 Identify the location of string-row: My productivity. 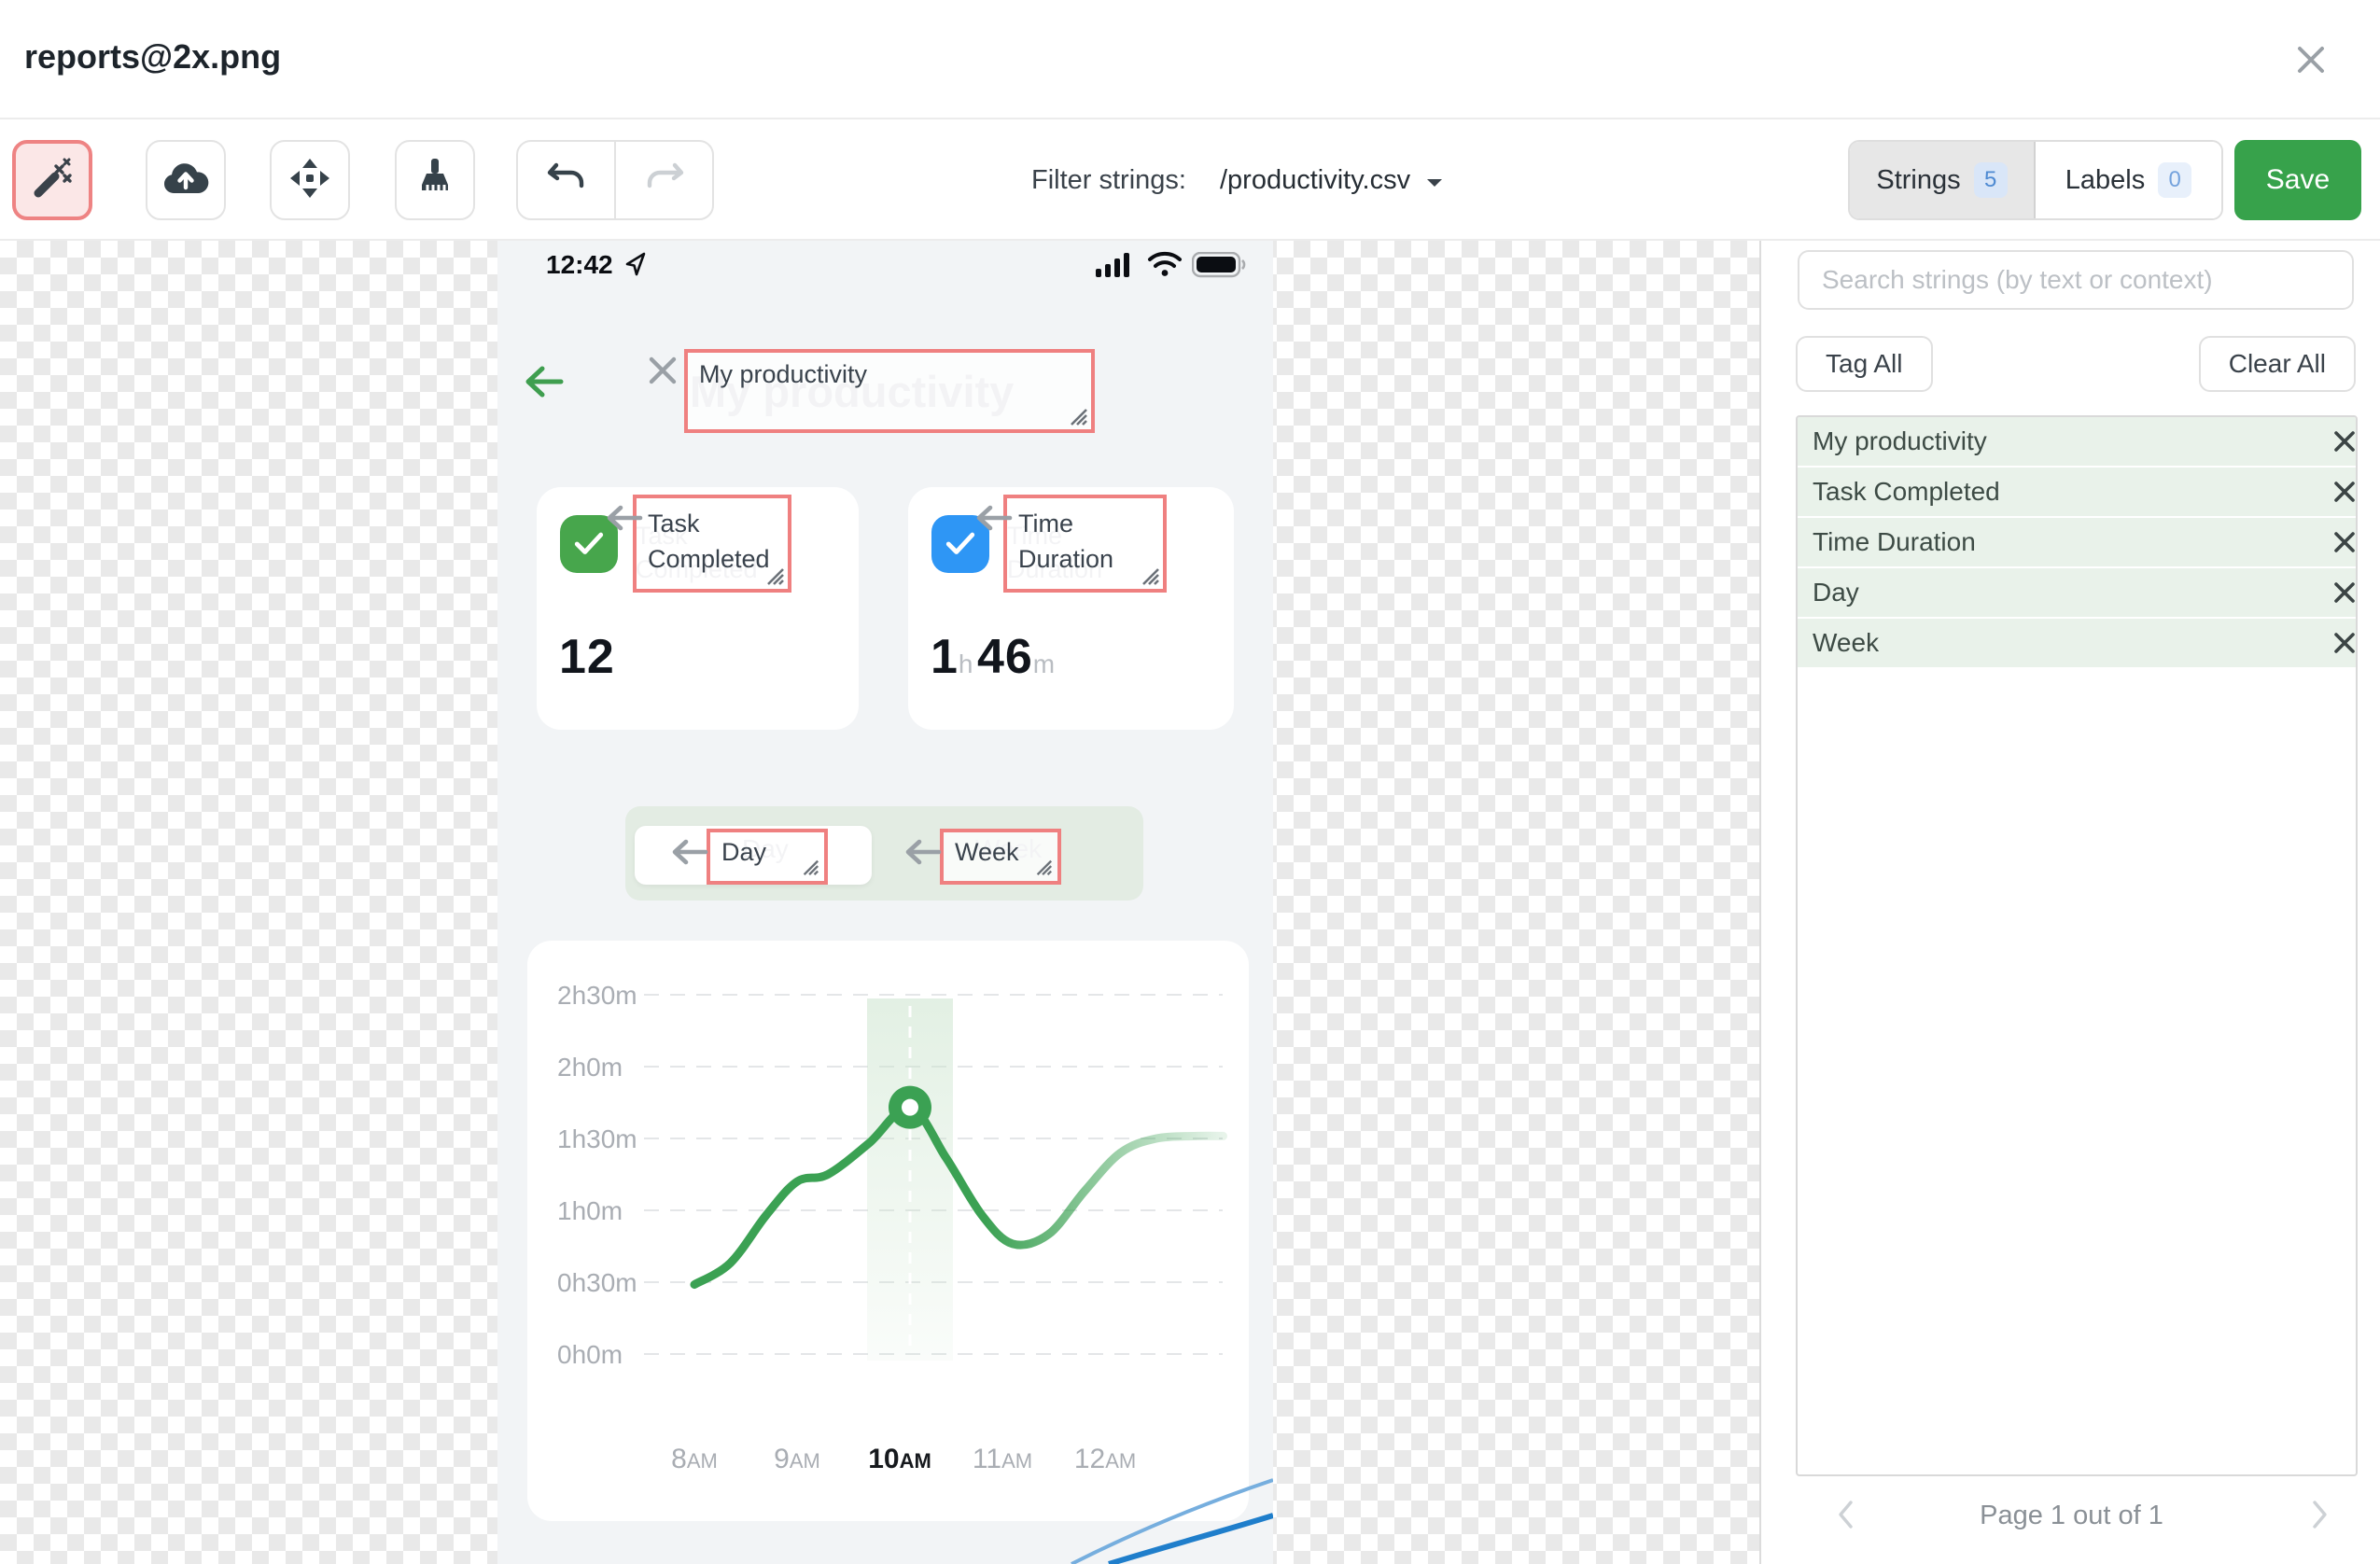
(2077, 441).